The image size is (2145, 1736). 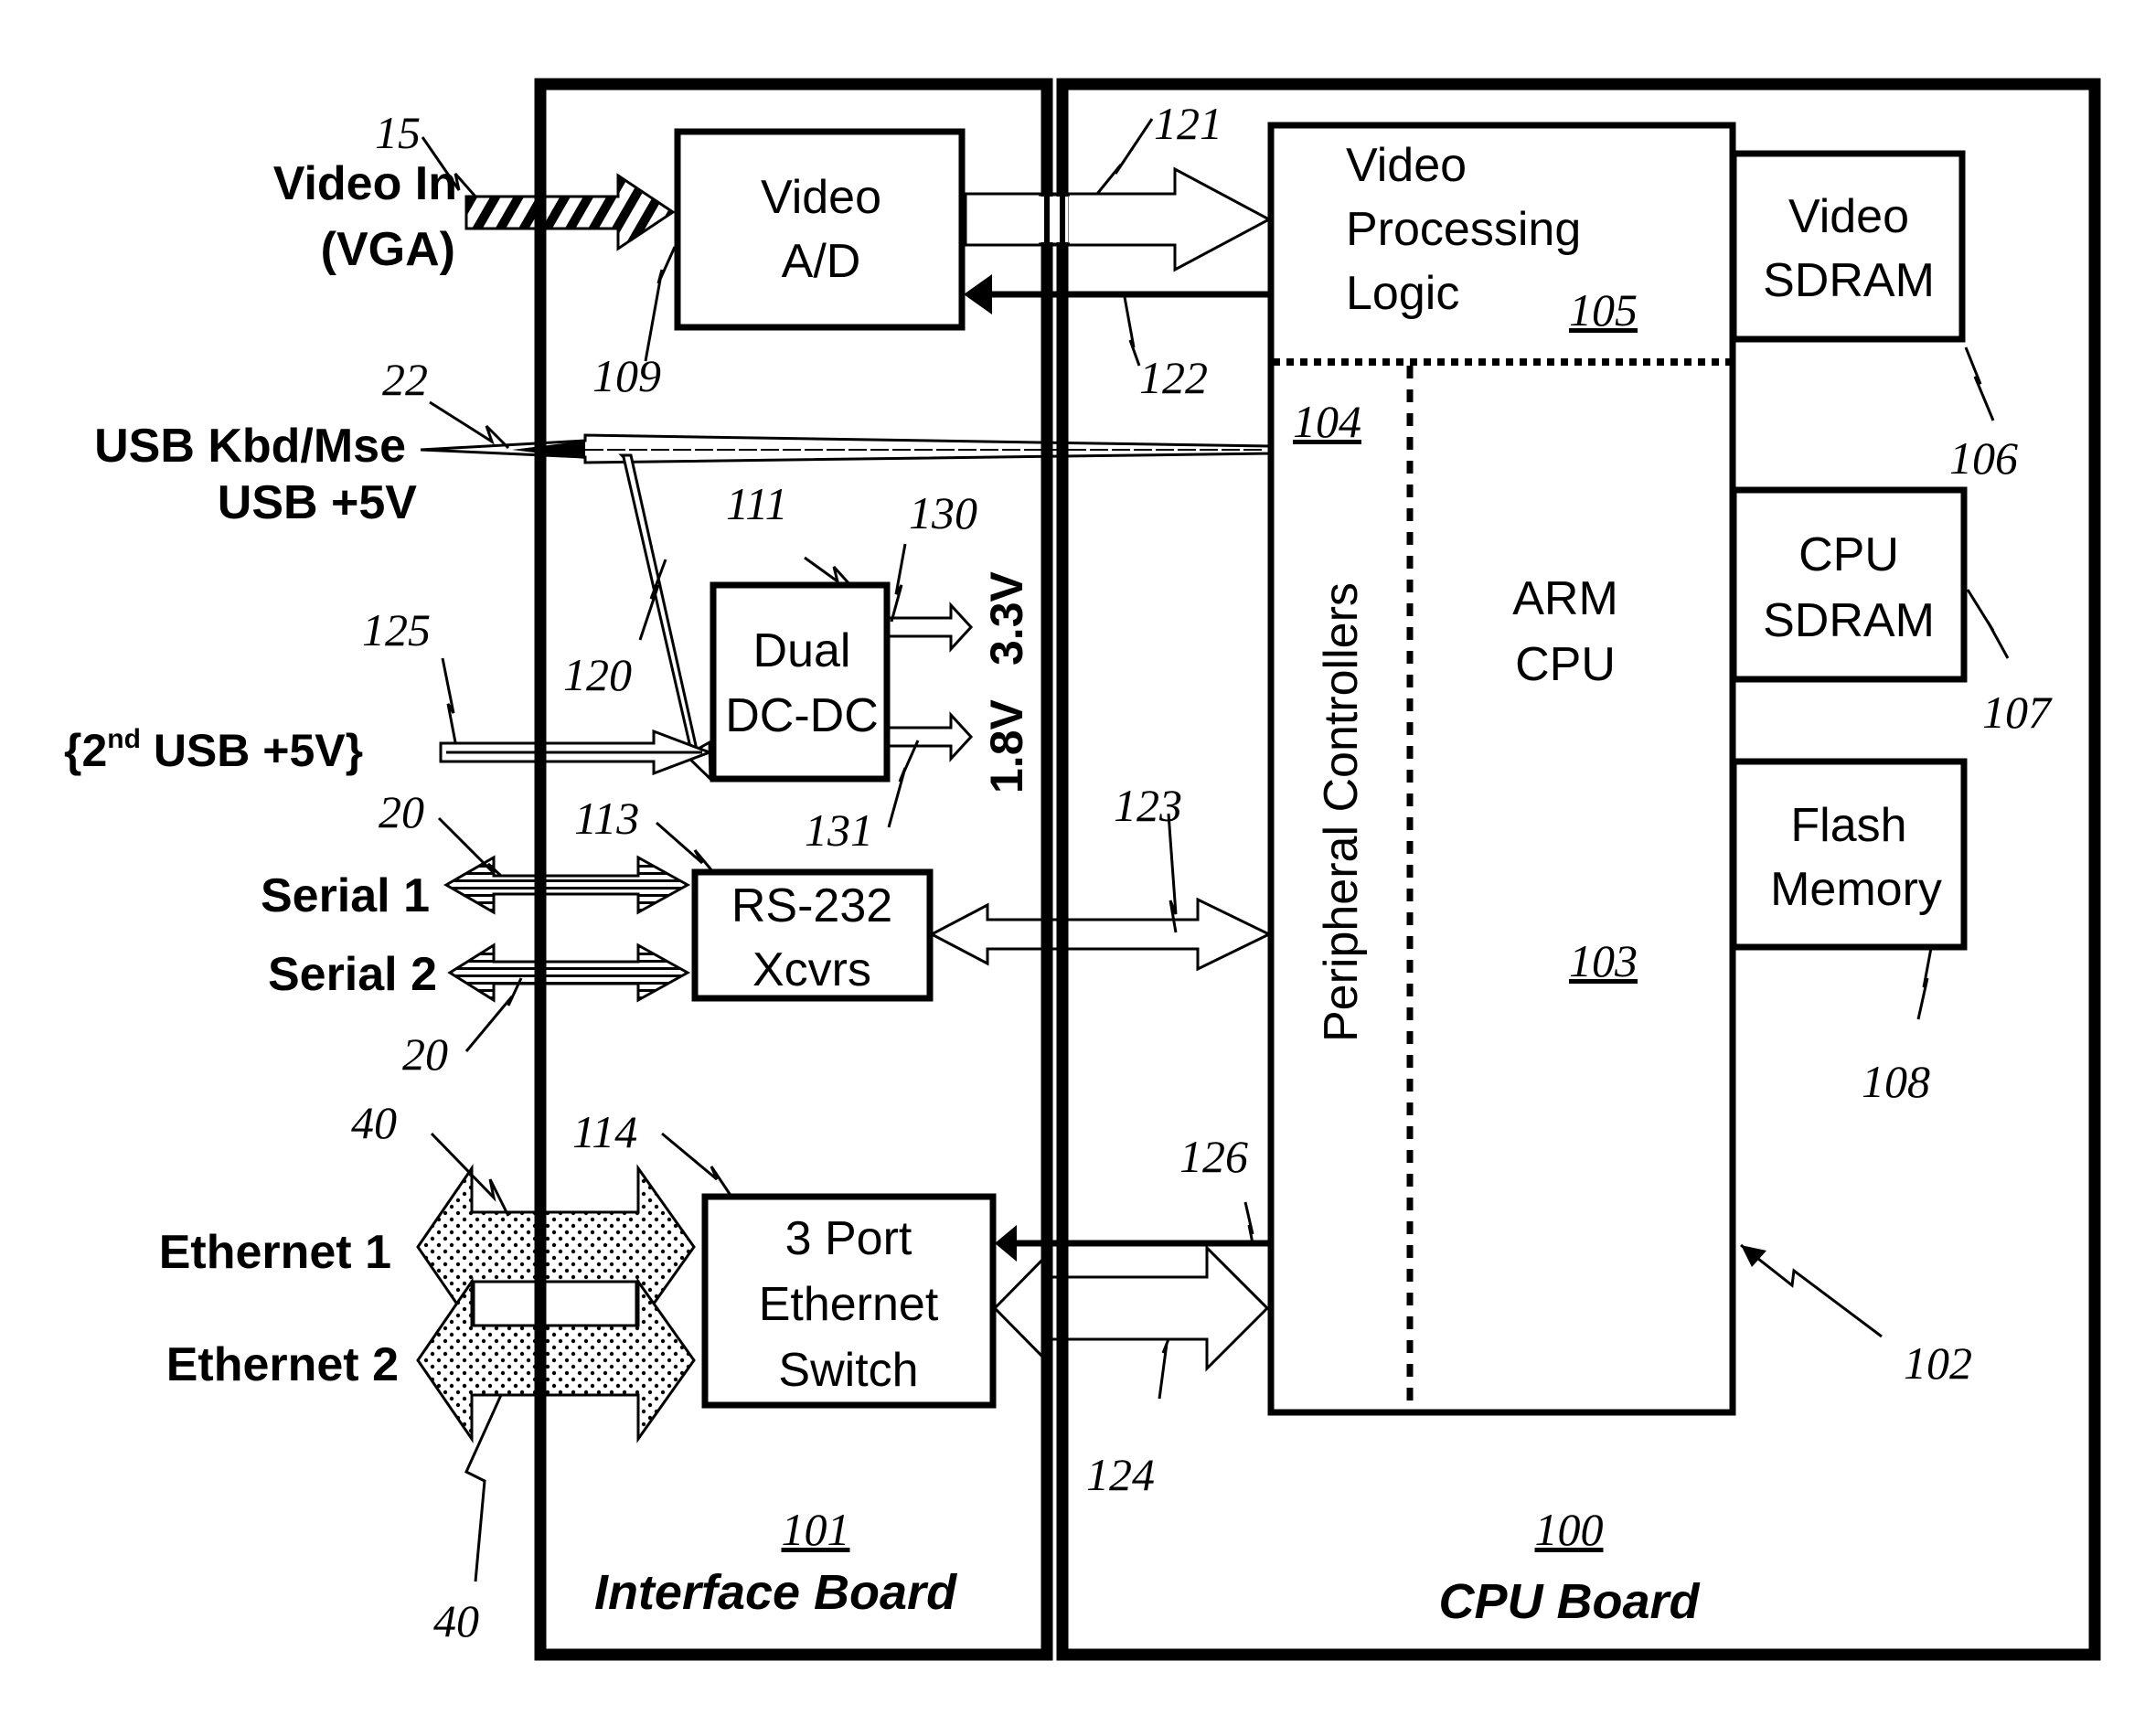 I want to click on ref-106: 106, so click(x=1984, y=458).